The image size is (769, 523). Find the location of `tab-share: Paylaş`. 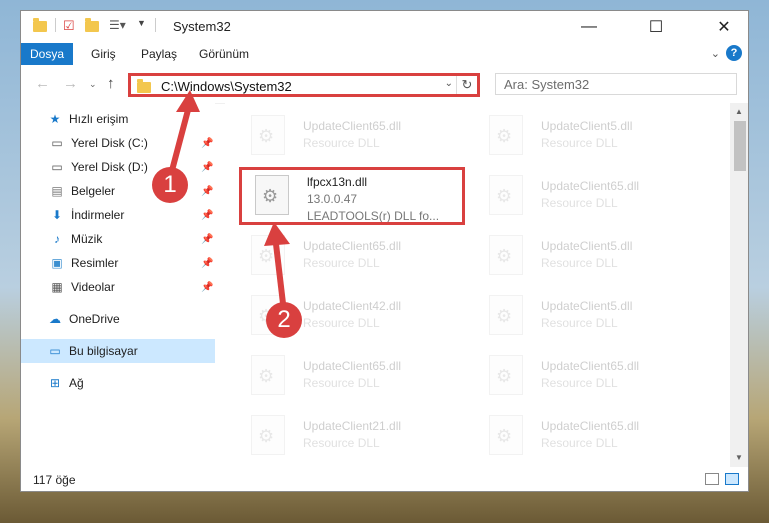

tab-share: Paylaş is located at coordinates (159, 54).